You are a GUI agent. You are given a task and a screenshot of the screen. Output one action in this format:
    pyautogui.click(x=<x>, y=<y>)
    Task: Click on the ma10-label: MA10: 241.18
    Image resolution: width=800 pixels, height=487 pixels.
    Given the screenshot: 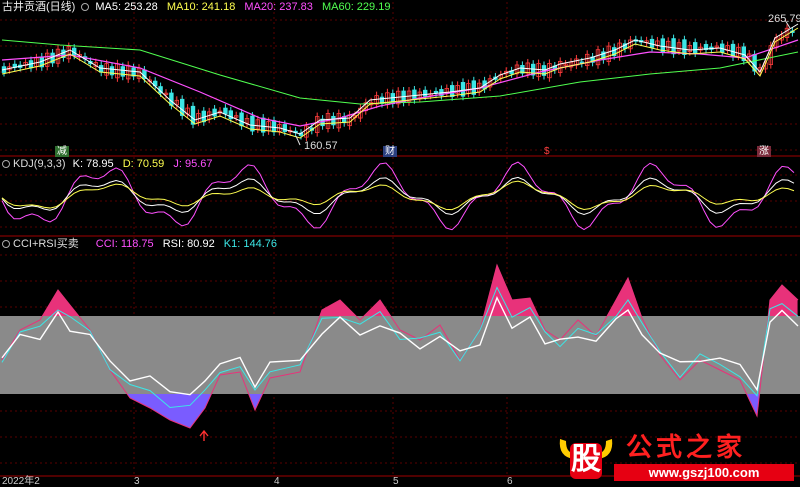 What is the action you would take?
    pyautogui.click(x=201, y=7)
    